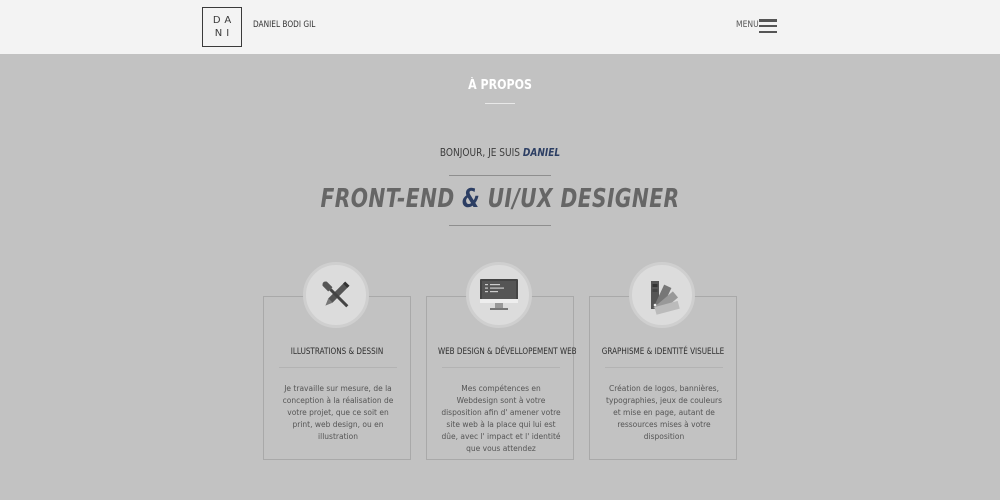 This screenshot has height=500, width=1000. I want to click on headline-part-2: UI/UX DESIGNER, so click(580, 199).